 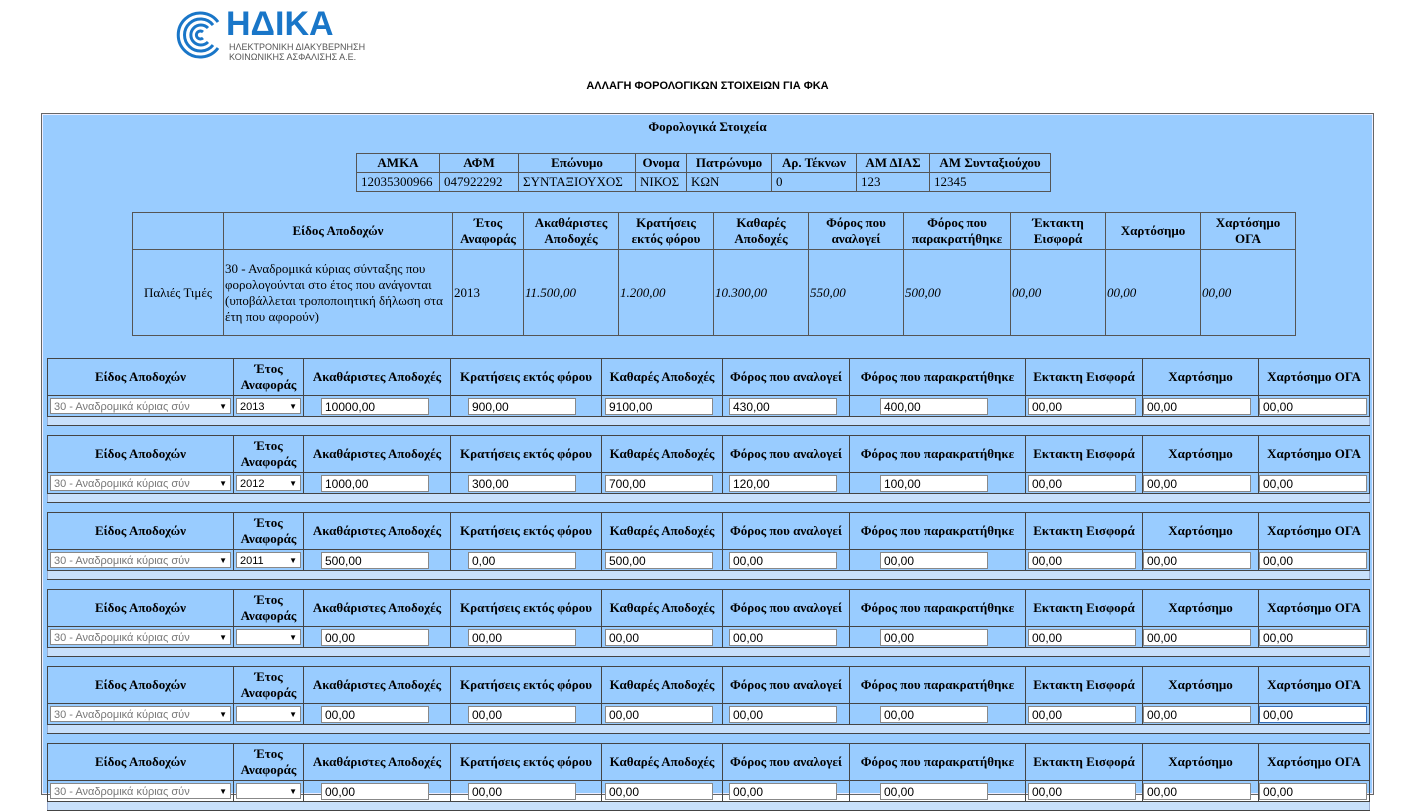 What do you see at coordinates (375, 406) in the screenshot?
I see `gross-input: 10000,00` at bounding box center [375, 406].